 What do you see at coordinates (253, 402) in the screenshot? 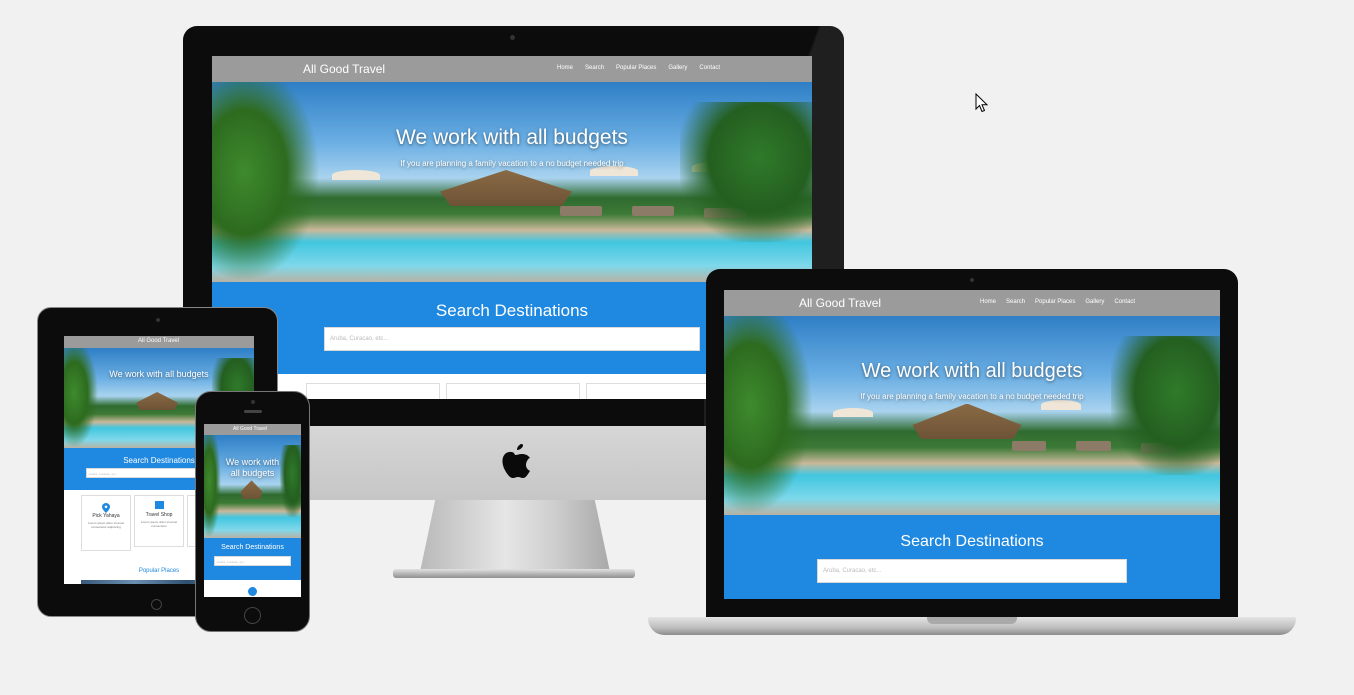
I see `phone-camera` at bounding box center [253, 402].